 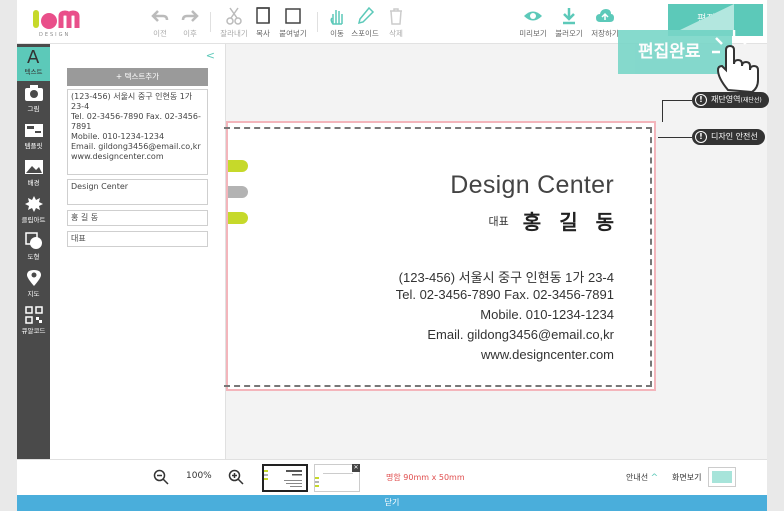 I want to click on chevron-left-icon: <, so click(x=210, y=55).